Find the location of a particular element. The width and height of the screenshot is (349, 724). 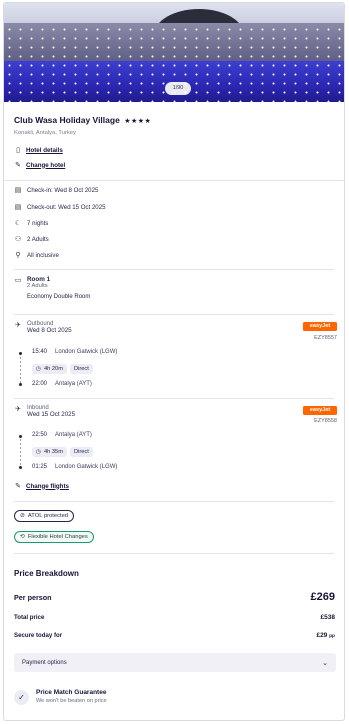

hotel-details-link: ▯ Hotel details is located at coordinates (38, 150).